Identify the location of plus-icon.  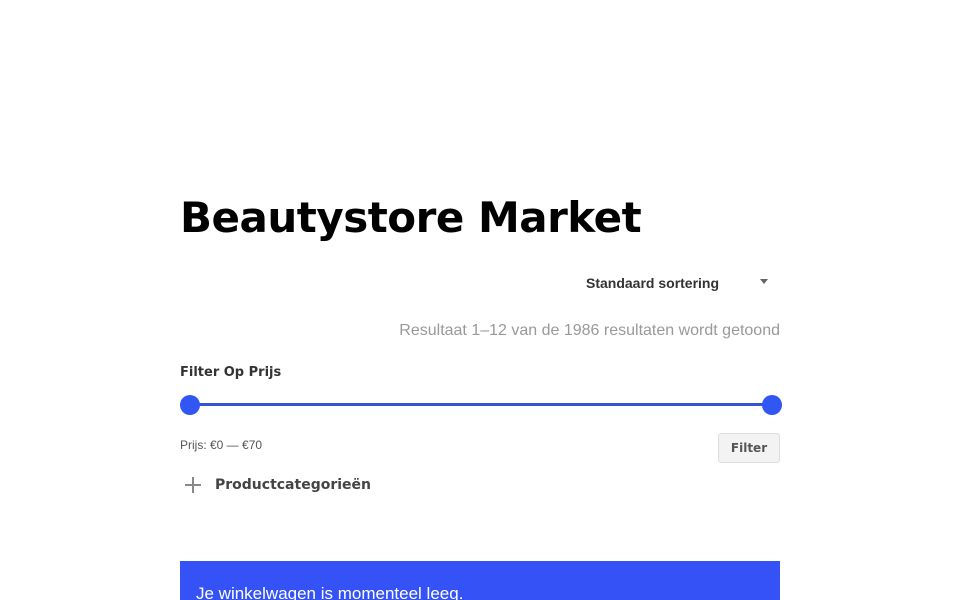
(193, 485).